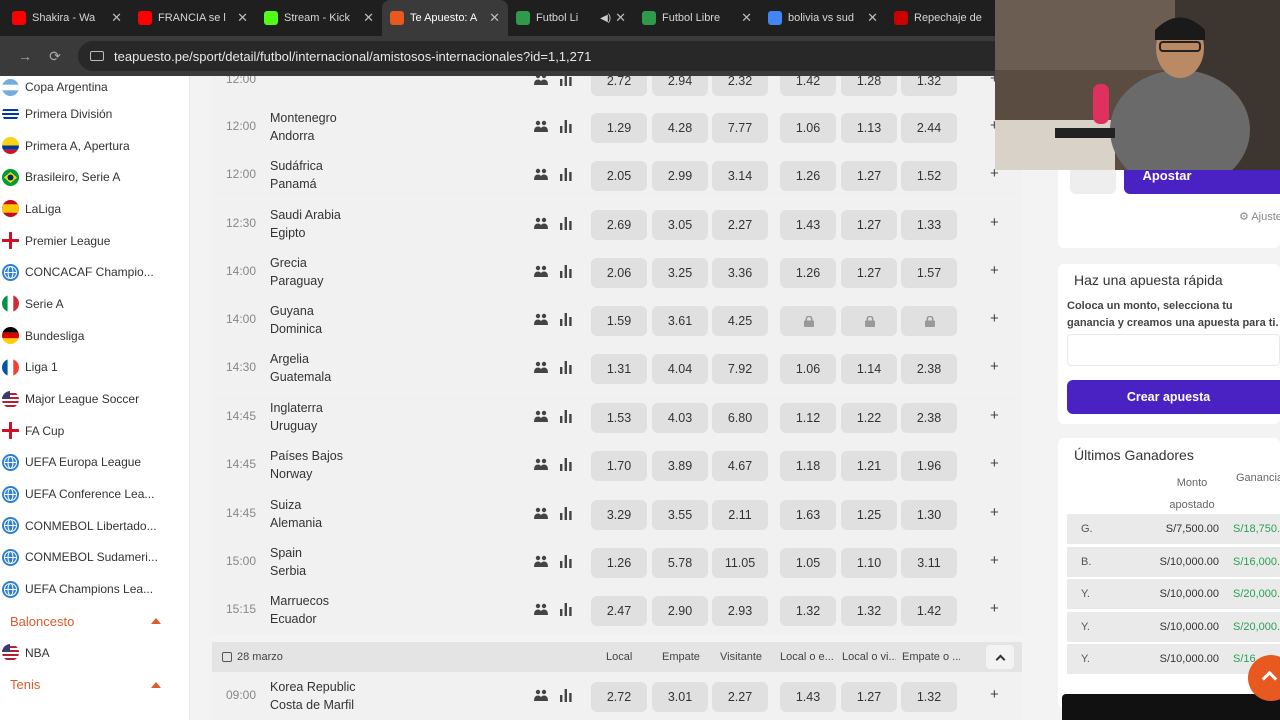 This screenshot has width=1280, height=720. What do you see at coordinates (97, 56) in the screenshot?
I see `site-settings-icon` at bounding box center [97, 56].